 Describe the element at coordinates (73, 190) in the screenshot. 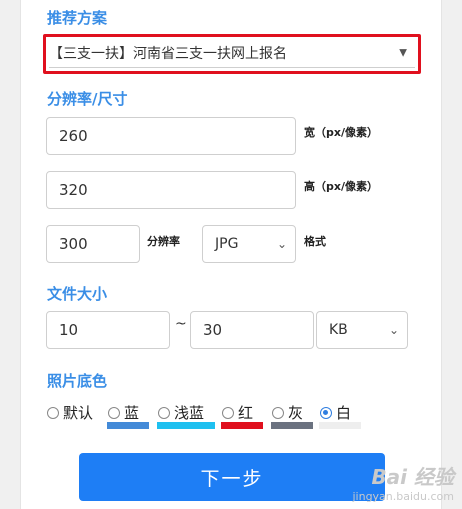

I see `height-value: 320` at that location.